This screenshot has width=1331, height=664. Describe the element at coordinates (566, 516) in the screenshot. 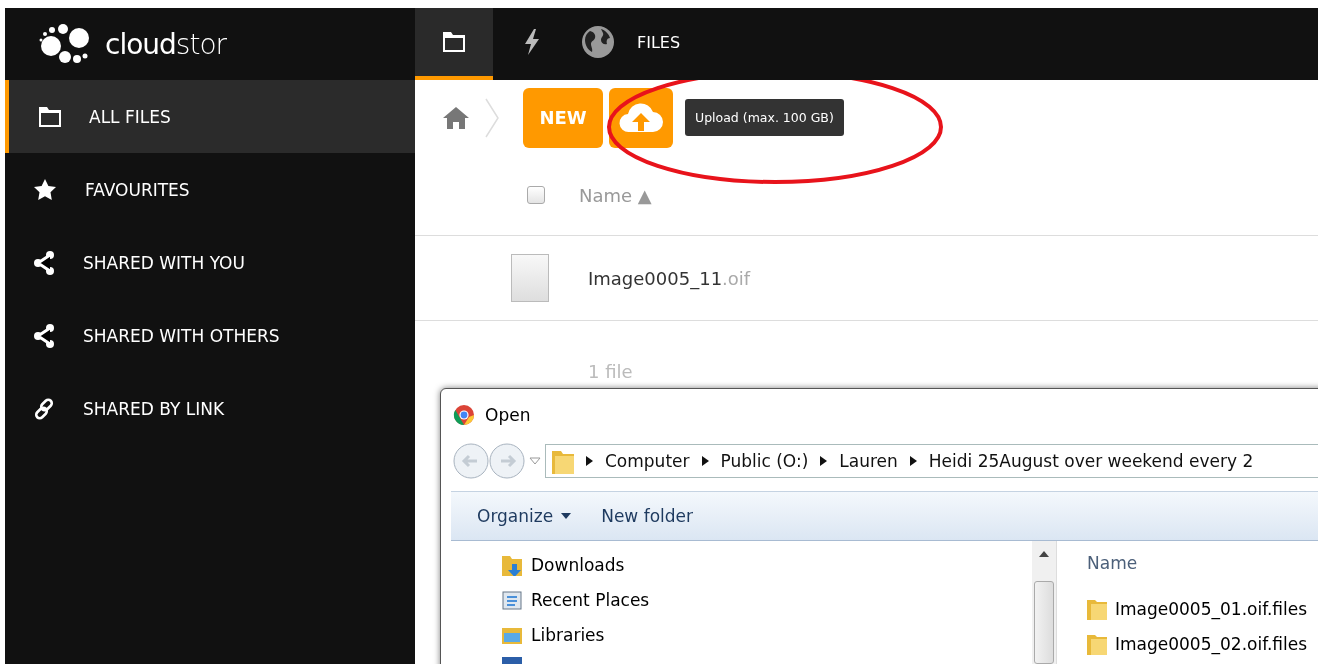

I see `caret-icon` at that location.